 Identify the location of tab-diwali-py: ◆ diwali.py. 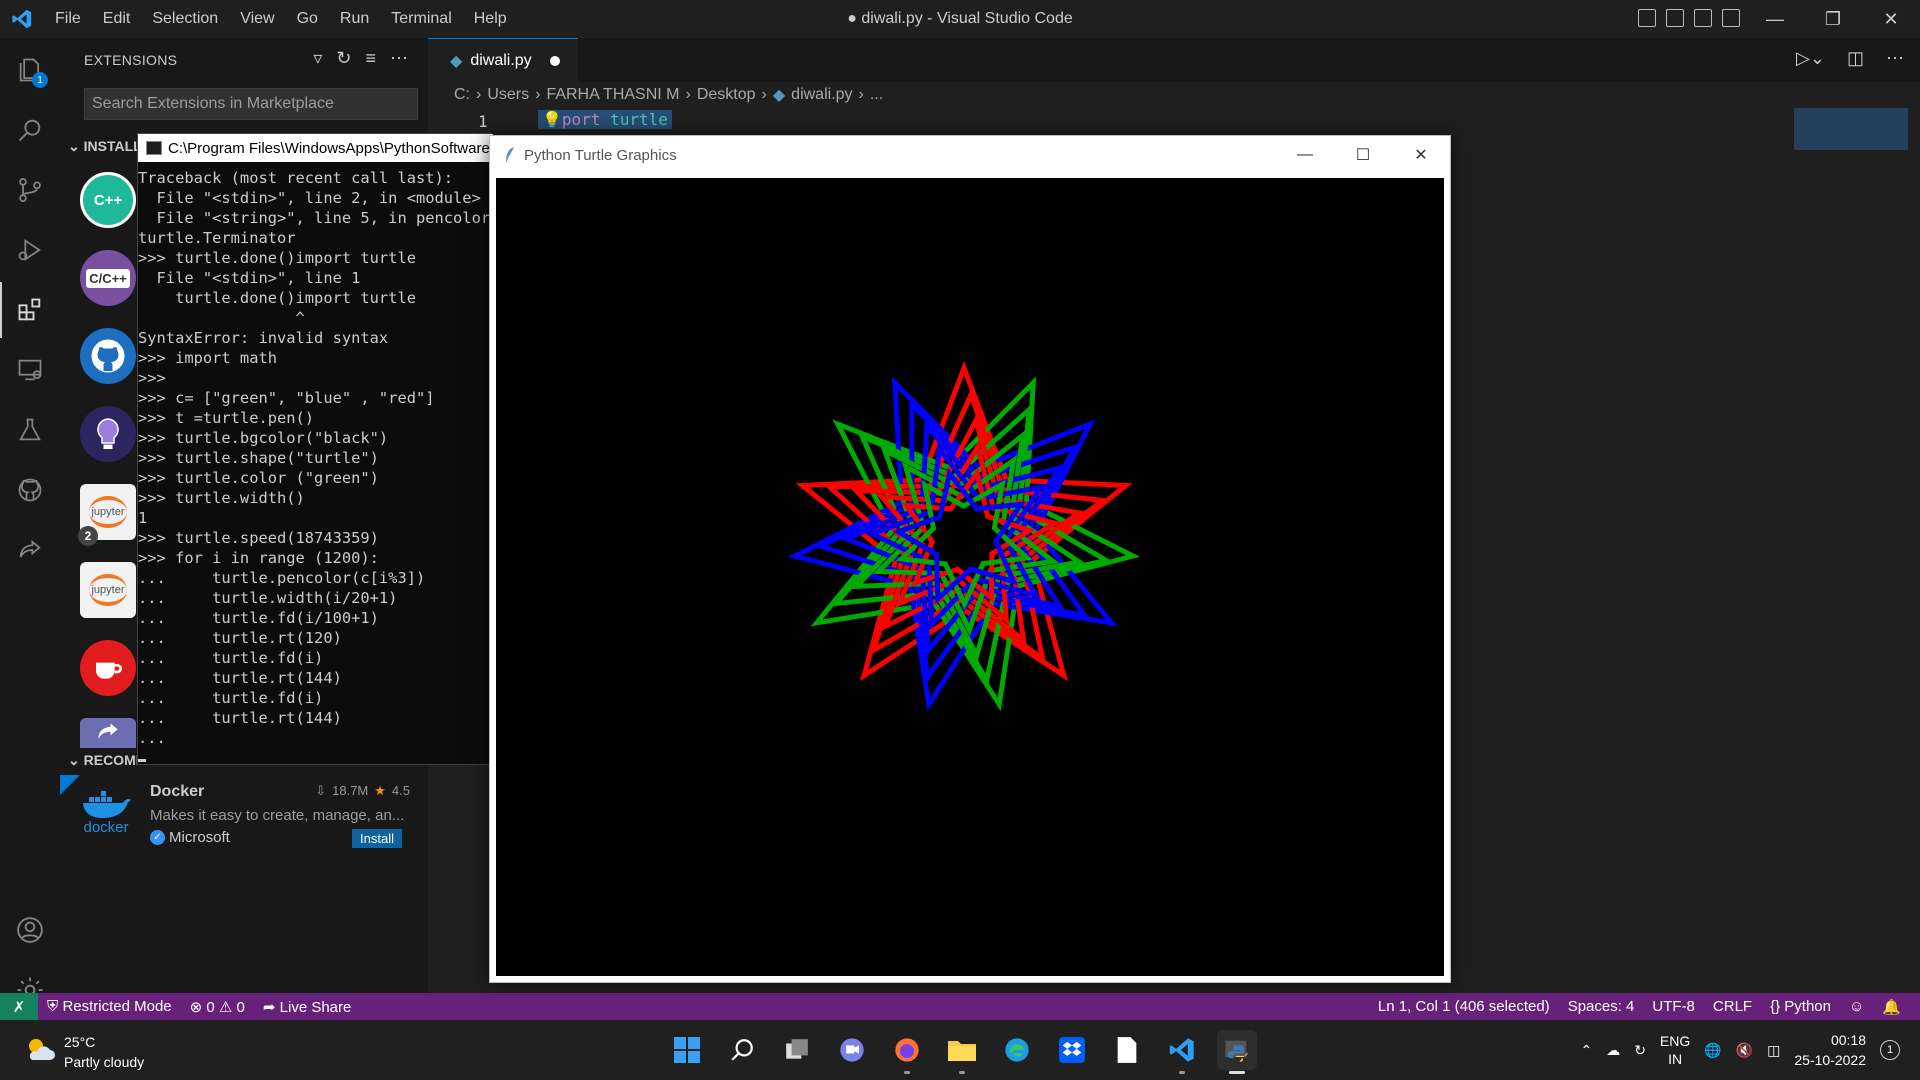
(503, 60).